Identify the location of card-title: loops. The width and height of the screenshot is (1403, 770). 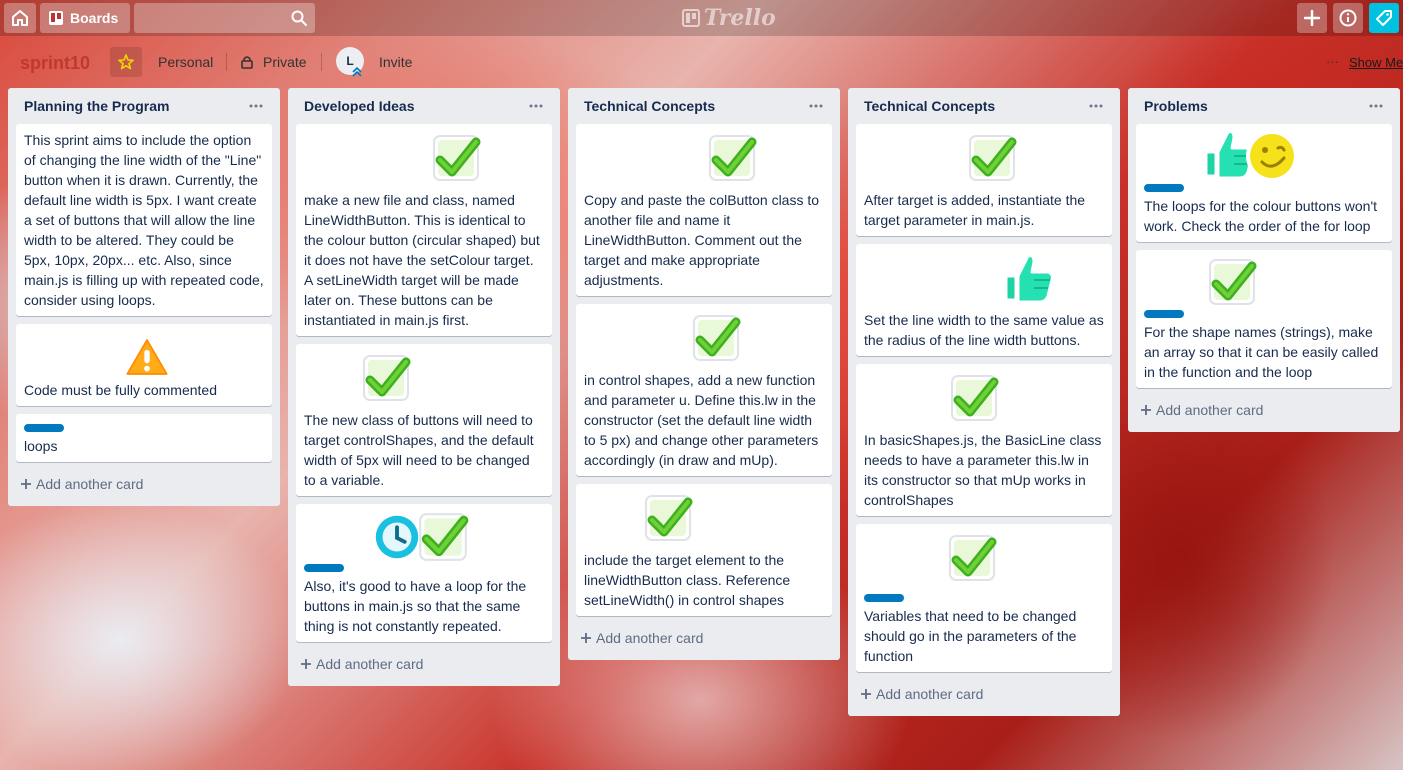
(41, 446).